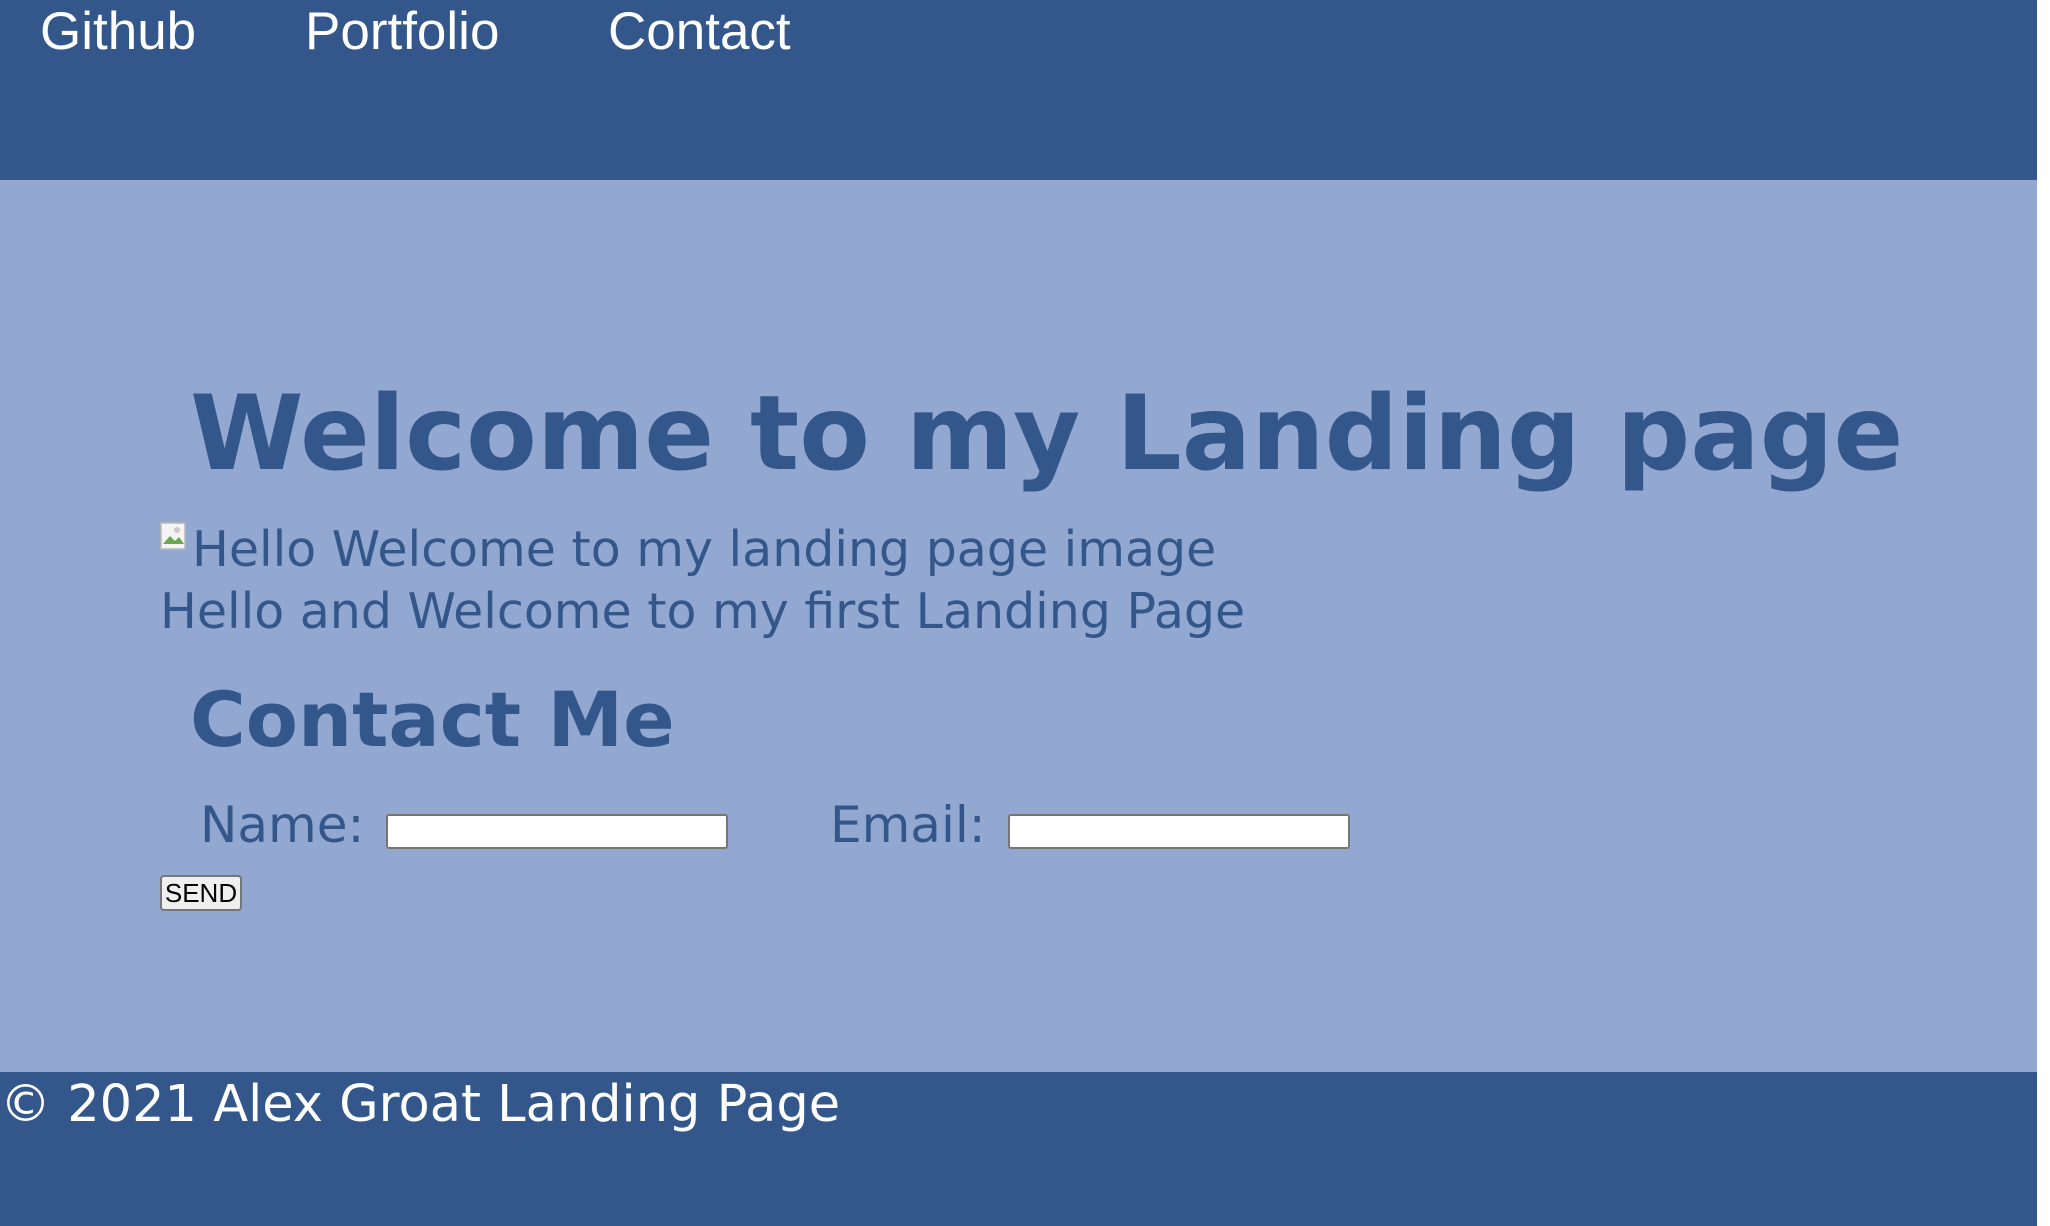 The image size is (2050, 1226). Describe the element at coordinates (704, 549) in the screenshot. I see `hero-image-alt-text: Hello Welcome to my landing page image` at that location.